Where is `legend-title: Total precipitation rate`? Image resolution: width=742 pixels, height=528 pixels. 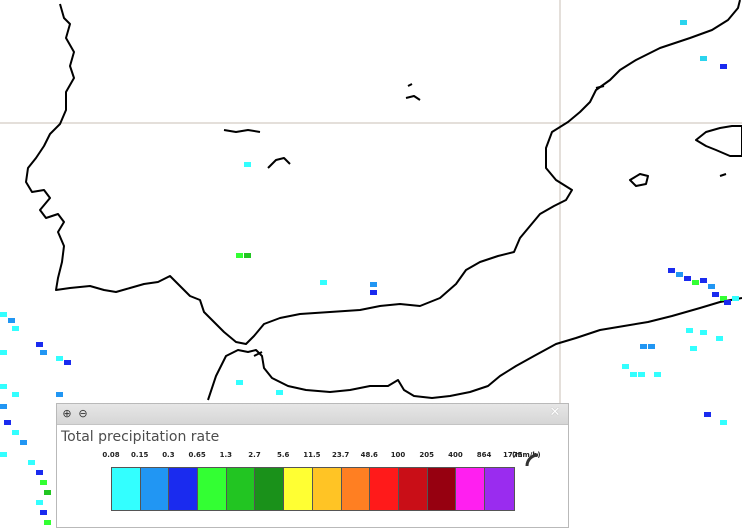
legend-title: Total precipitation rate is located at coordinates (140, 437).